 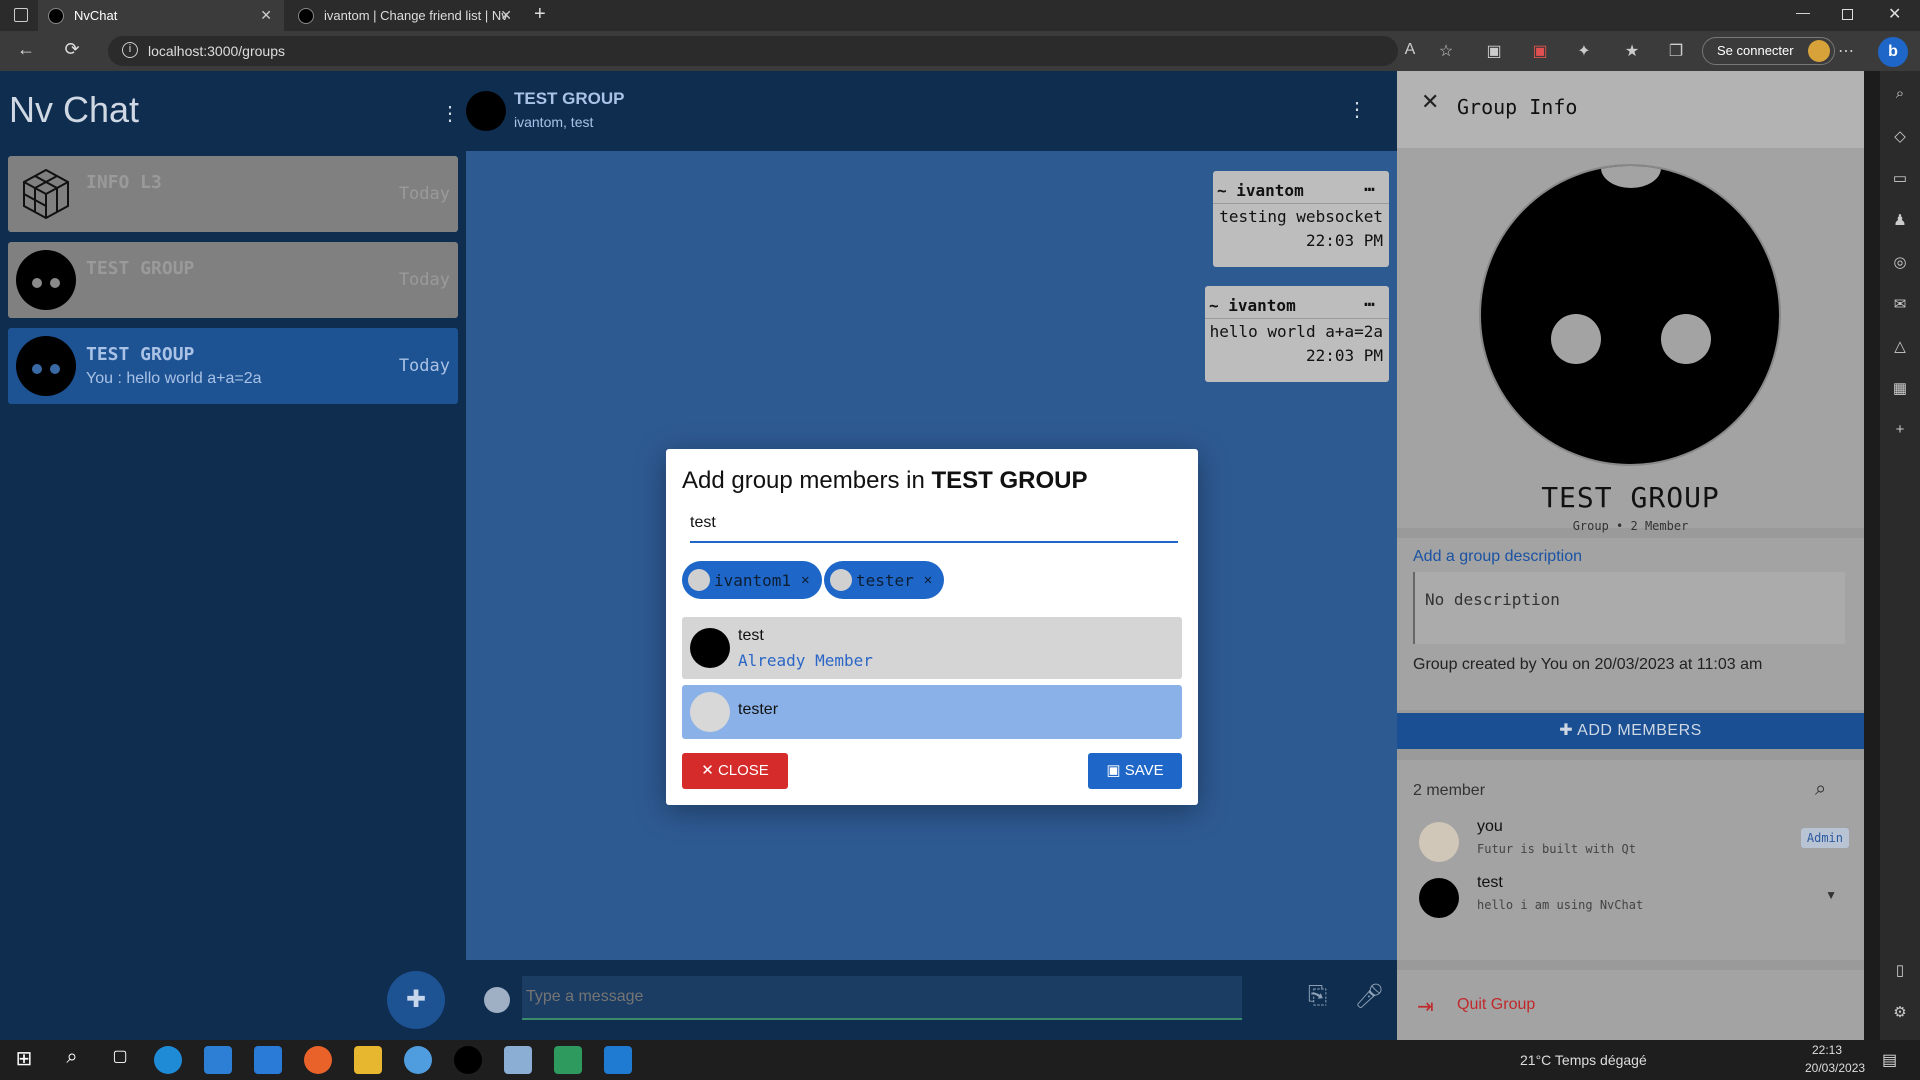 I want to click on reload-icon: ⟳, so click(x=72, y=49).